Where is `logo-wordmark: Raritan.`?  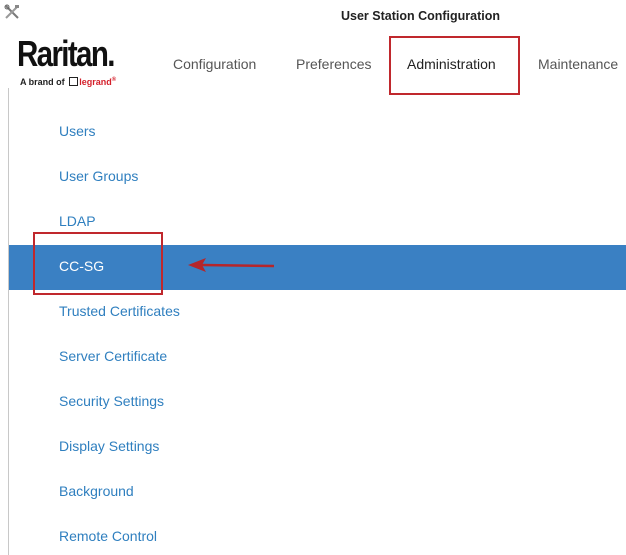 logo-wordmark: Raritan. is located at coordinates (66, 53).